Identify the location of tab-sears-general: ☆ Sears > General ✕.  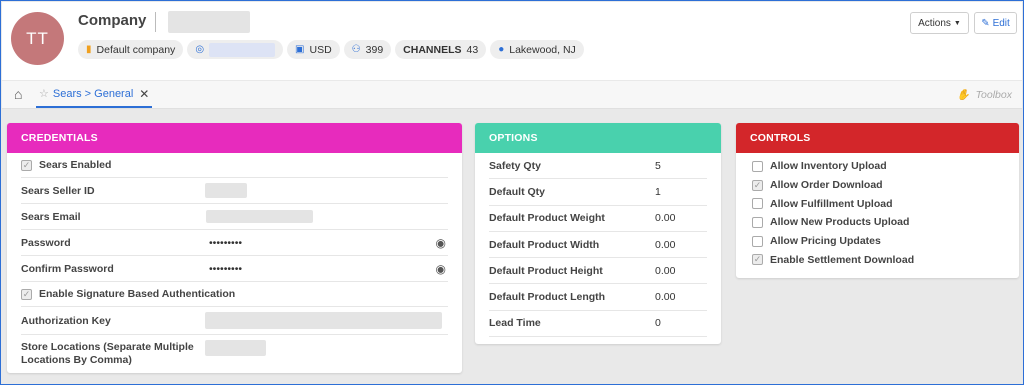
(94, 94).